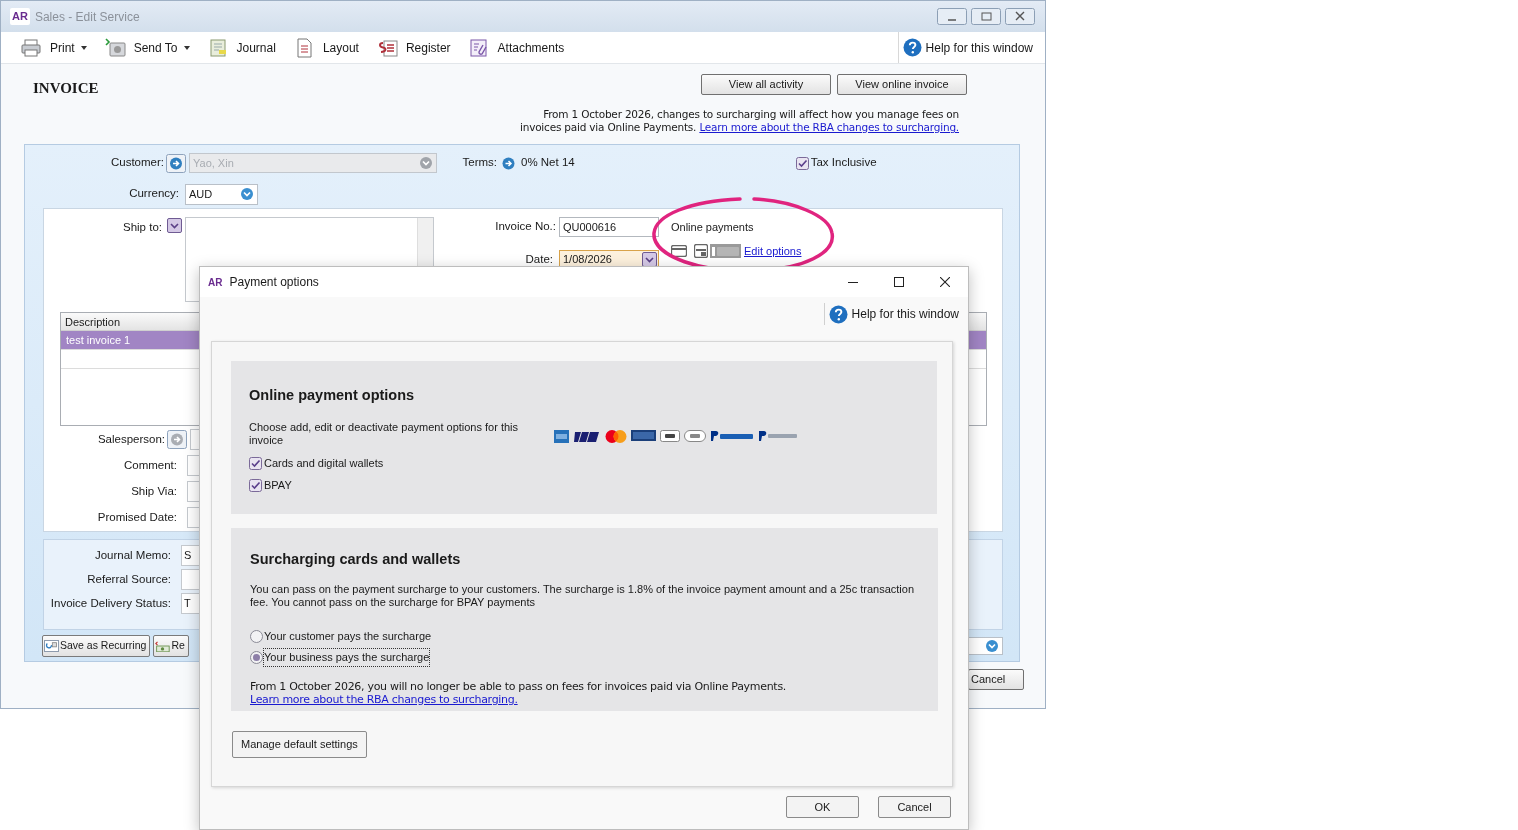  Describe the element at coordinates (54, 47) in the screenshot. I see `toolbar-button: Print` at that location.